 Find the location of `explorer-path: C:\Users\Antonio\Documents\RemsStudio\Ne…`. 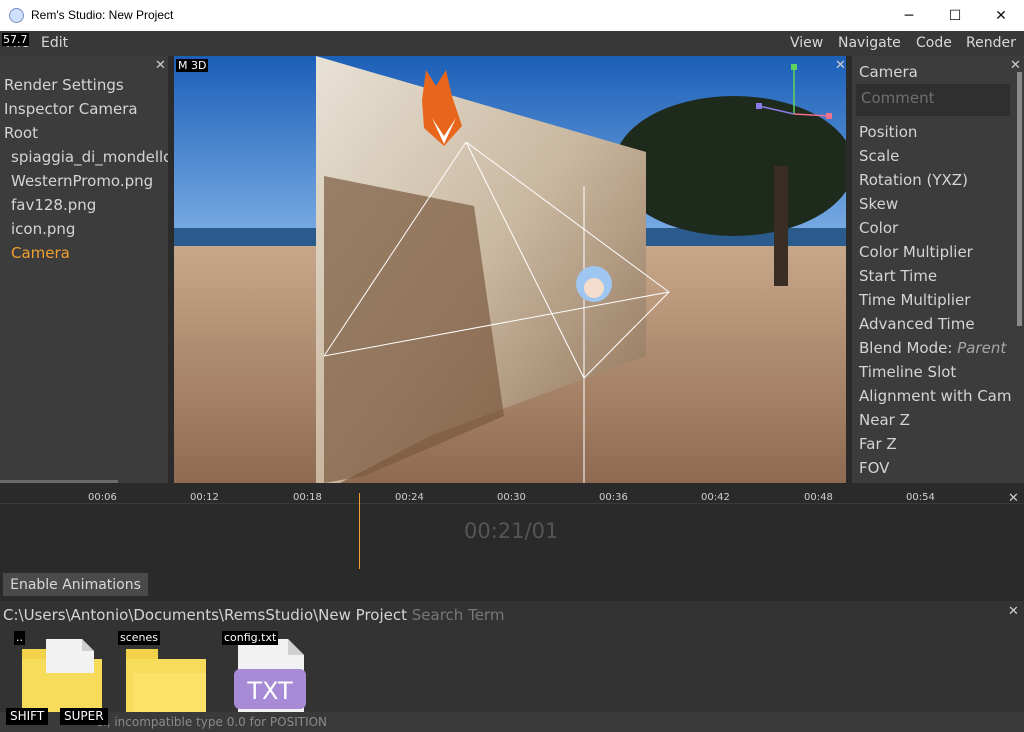

explorer-path: C:\Users\Antonio\Documents\RemsStudio\Ne… is located at coordinates (205, 615).